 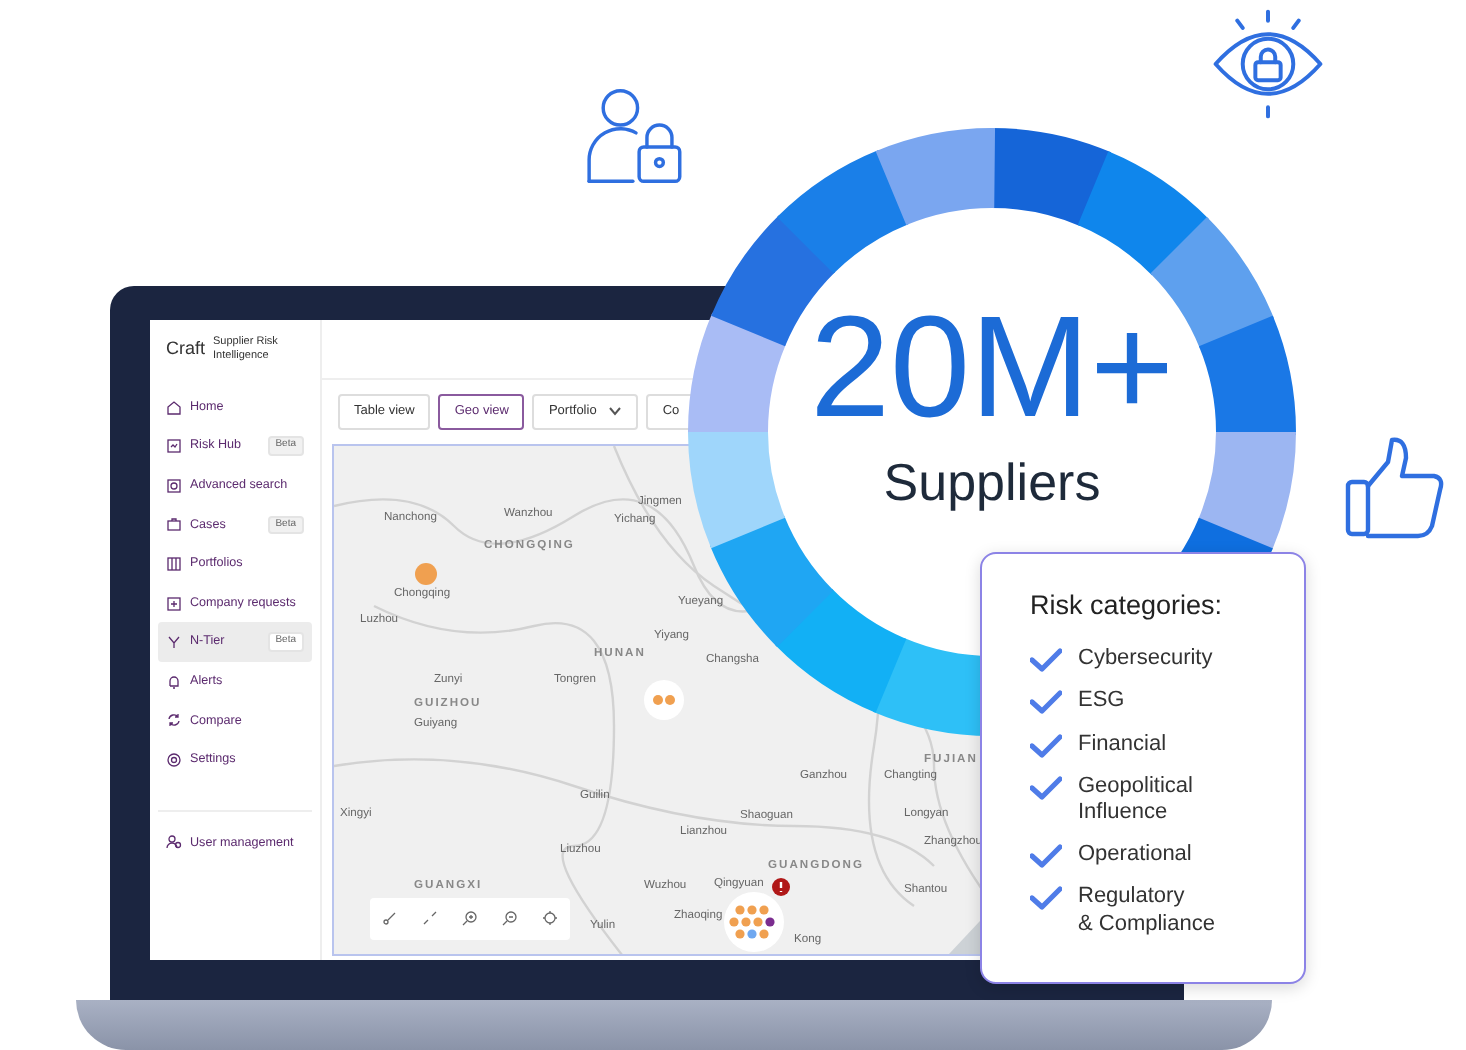 I want to click on category-label: Geopolitical Influence, so click(x=1135, y=800).